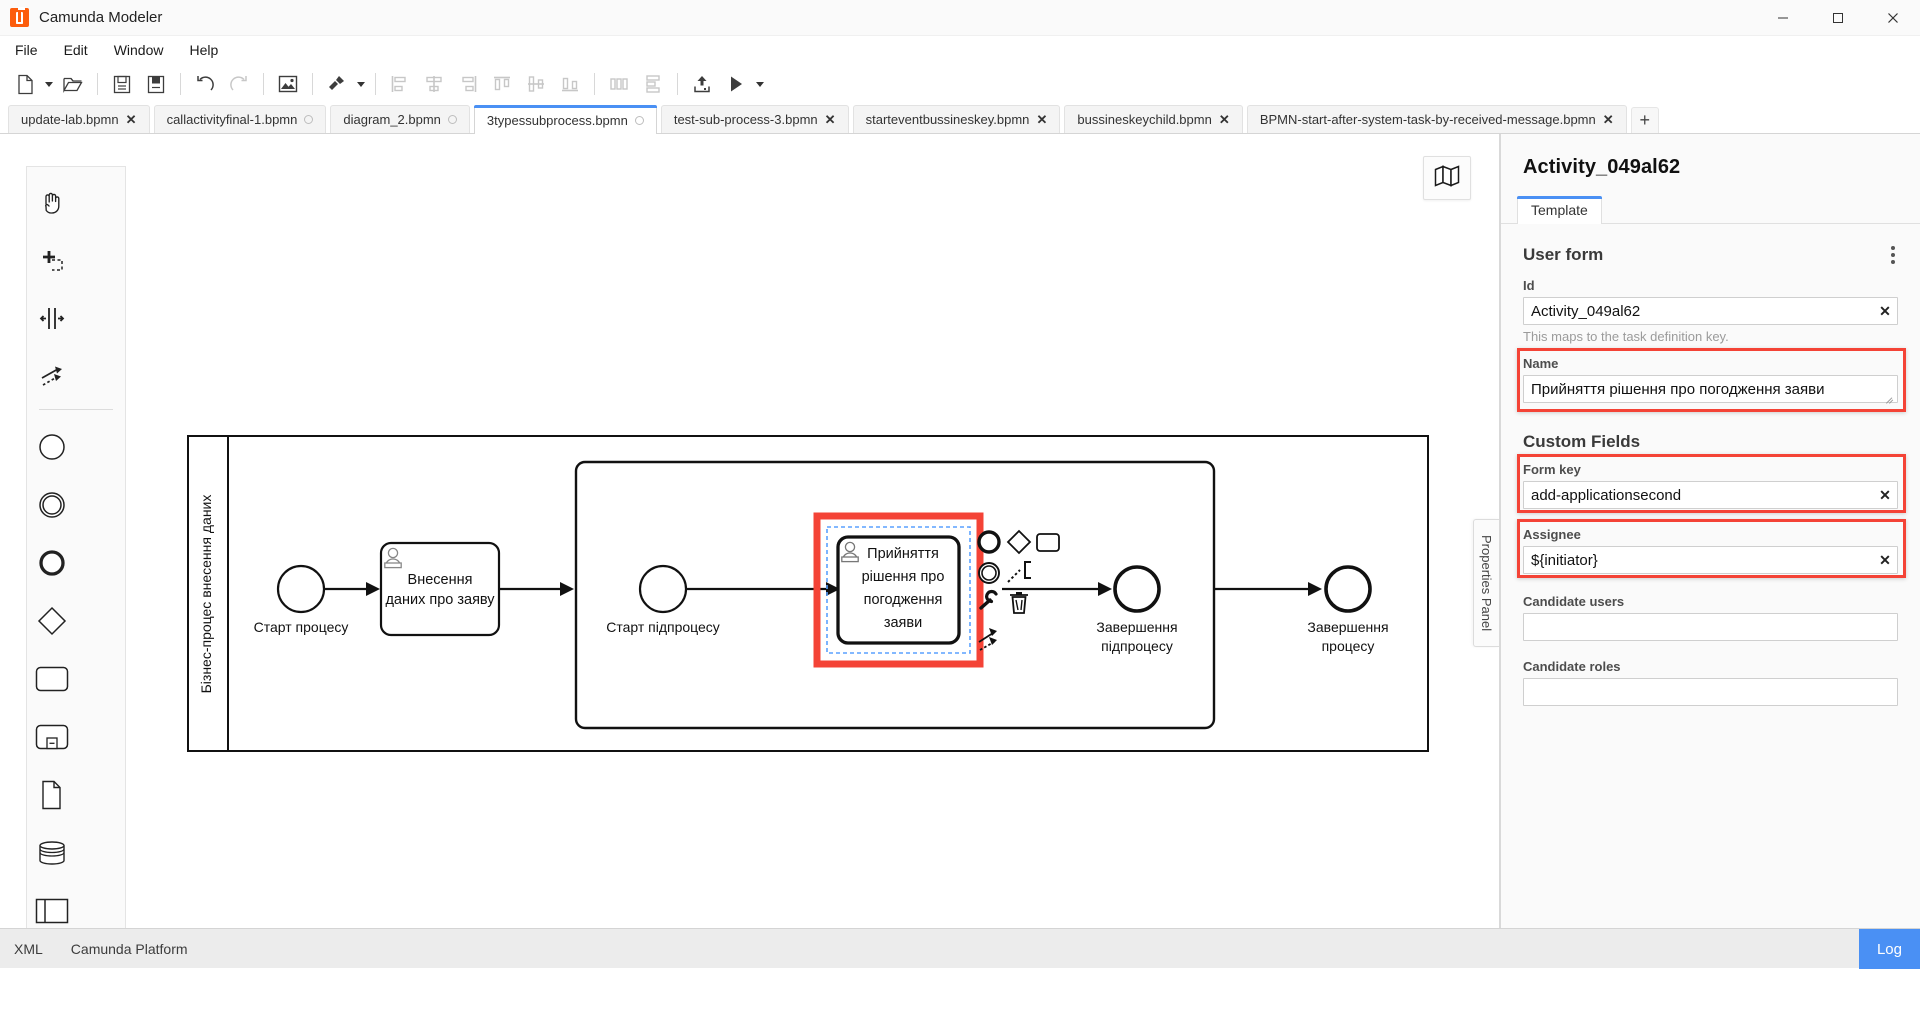 The image size is (1920, 1030). Describe the element at coordinates (663, 627) in the screenshot. I see `svg-text: Старт підпроцесу` at that location.